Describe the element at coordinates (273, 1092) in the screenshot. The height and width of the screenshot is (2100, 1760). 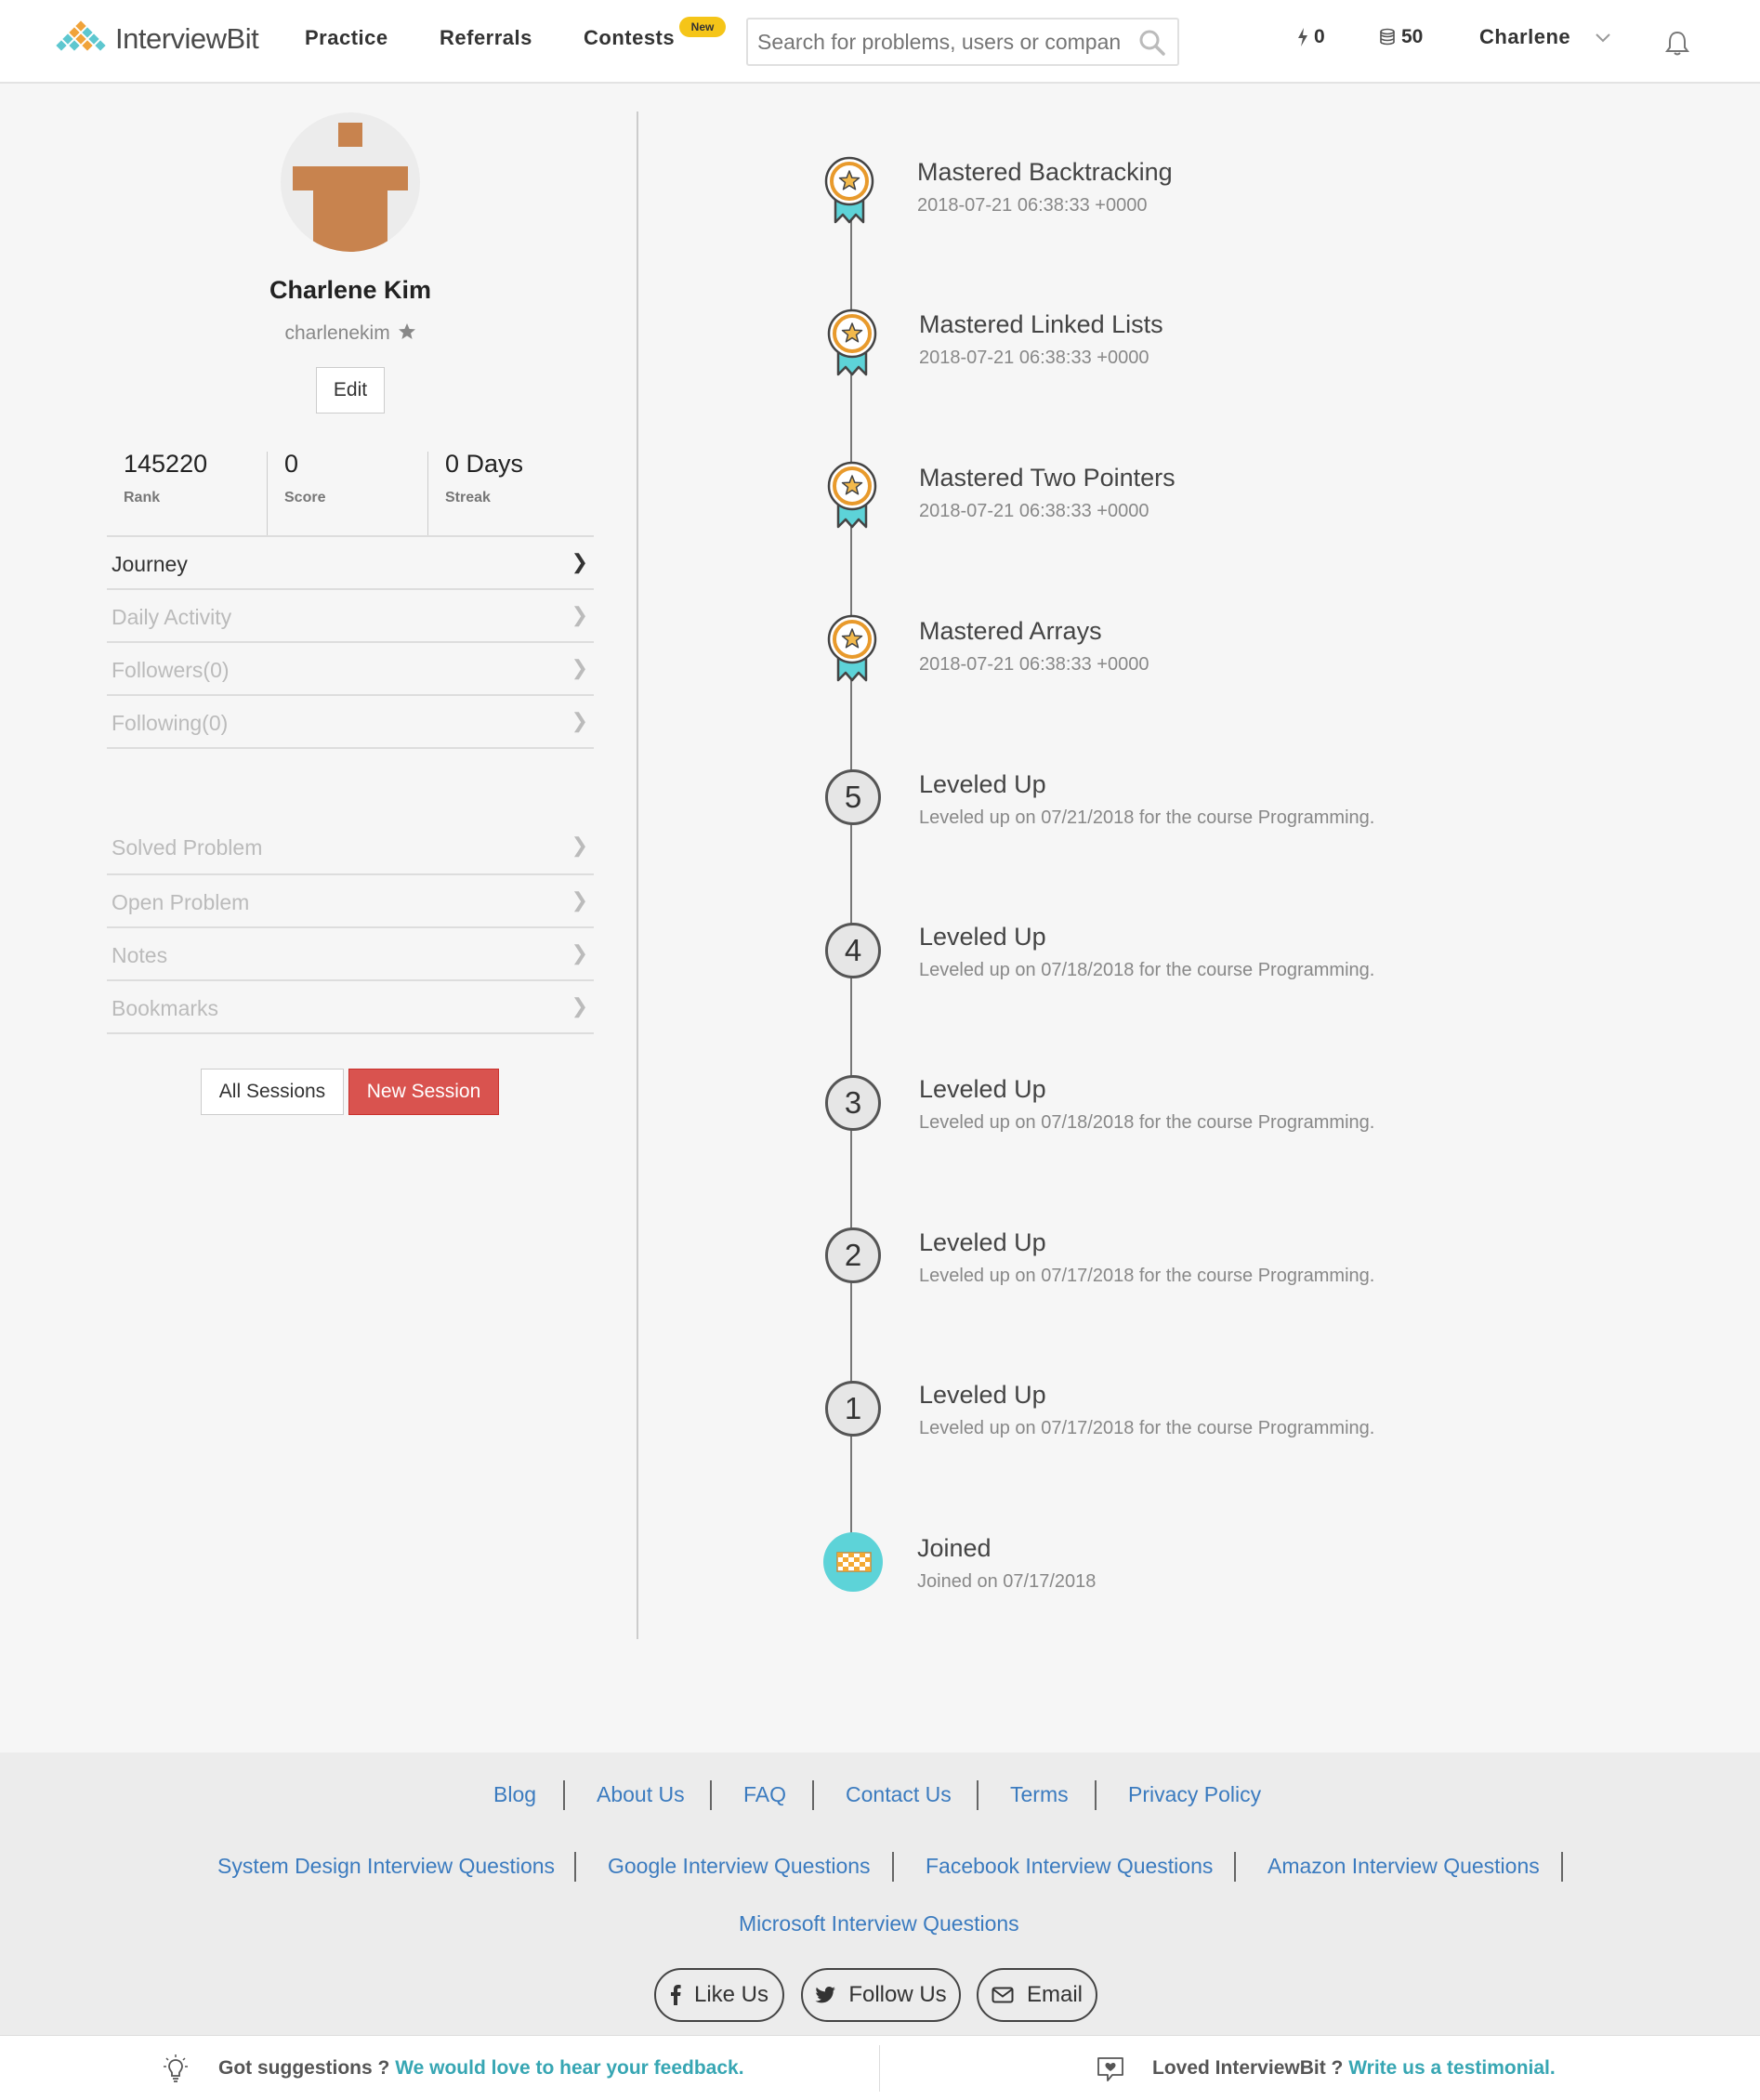
I see `all-sessions-button: All Sessions` at that location.